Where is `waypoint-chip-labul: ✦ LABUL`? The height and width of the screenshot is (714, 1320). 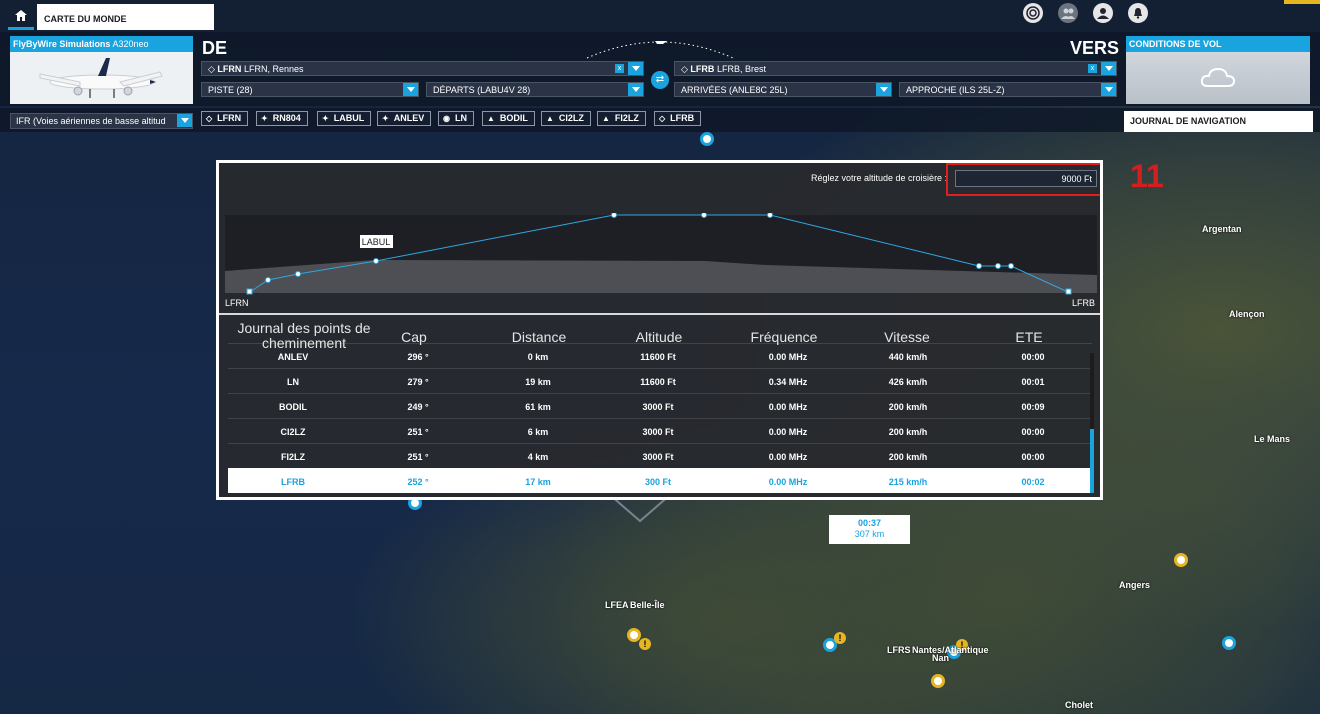 waypoint-chip-labul: ✦ LABUL is located at coordinates (344, 118).